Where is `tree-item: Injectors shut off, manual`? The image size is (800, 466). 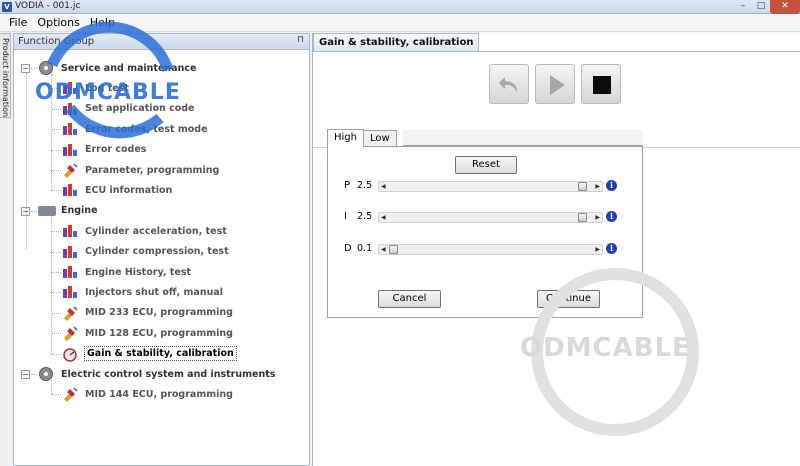 tree-item: Injectors shut off, manual is located at coordinates (142, 292).